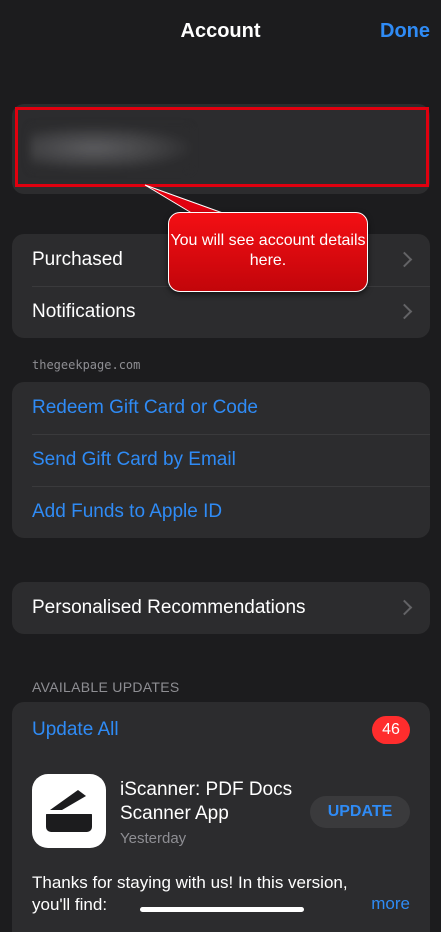 Image resolution: width=441 pixels, height=932 pixels. What do you see at coordinates (221, 408) in the screenshot?
I see `redeem-gift-card-link: Redeem Gift Card or Code` at bounding box center [221, 408].